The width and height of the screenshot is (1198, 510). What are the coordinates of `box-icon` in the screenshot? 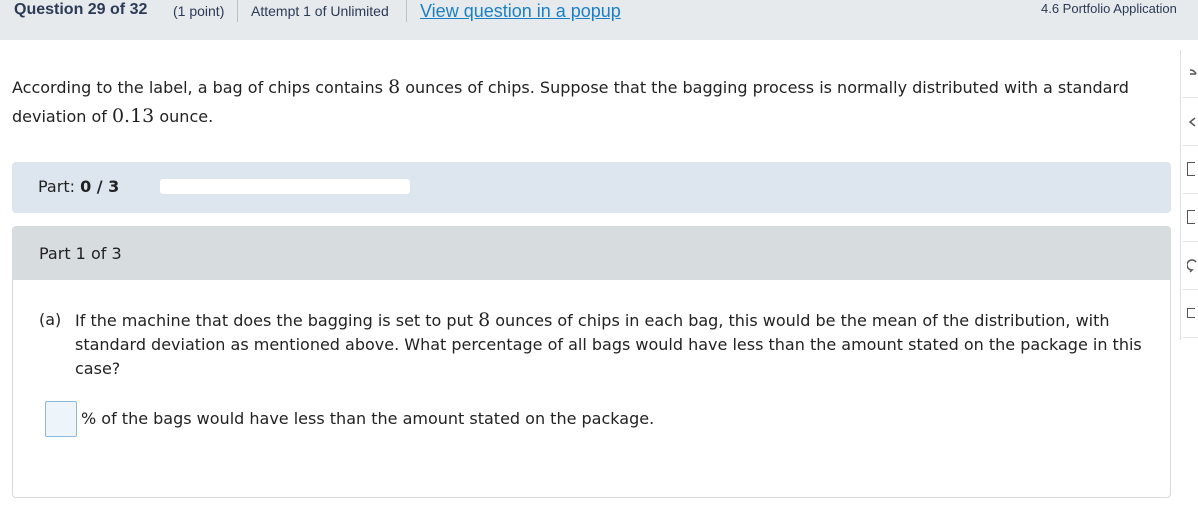 It's located at (1190, 314).